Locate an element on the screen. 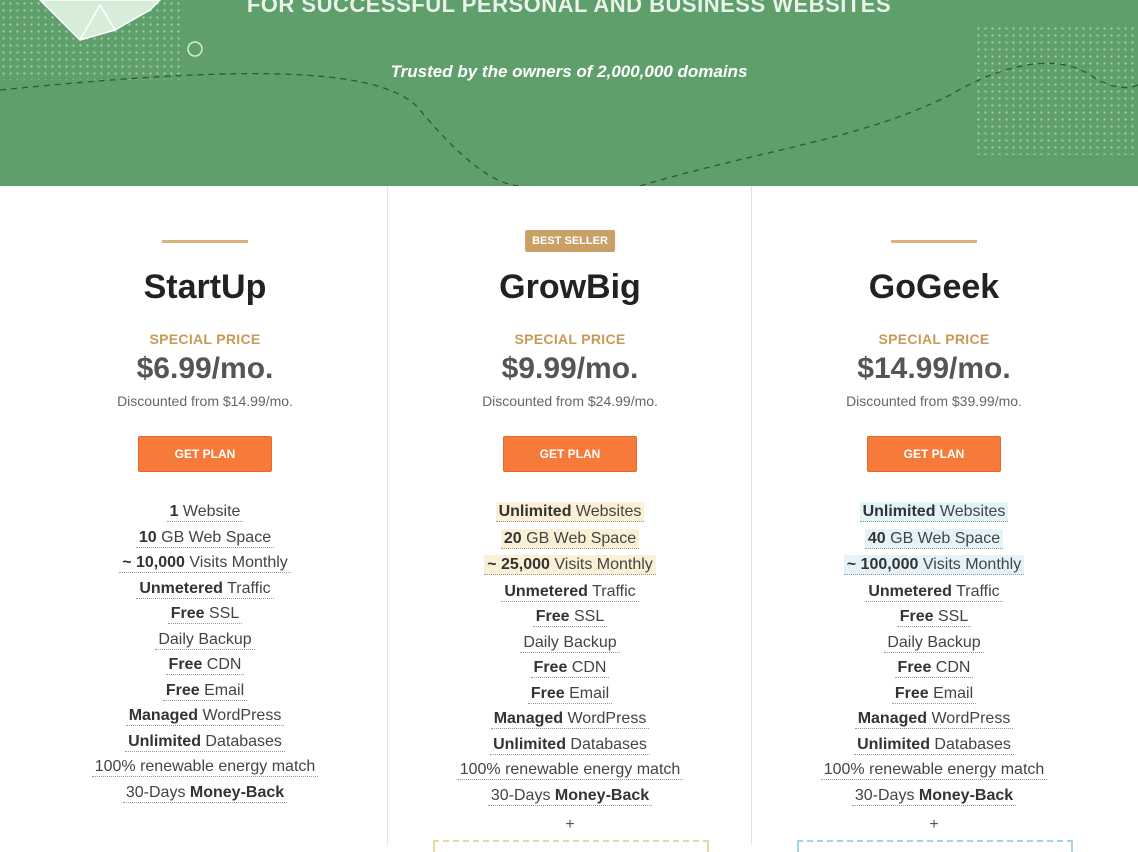 The width and height of the screenshot is (1138, 852). feature-text: 20 GB Web Space is located at coordinates (570, 538).